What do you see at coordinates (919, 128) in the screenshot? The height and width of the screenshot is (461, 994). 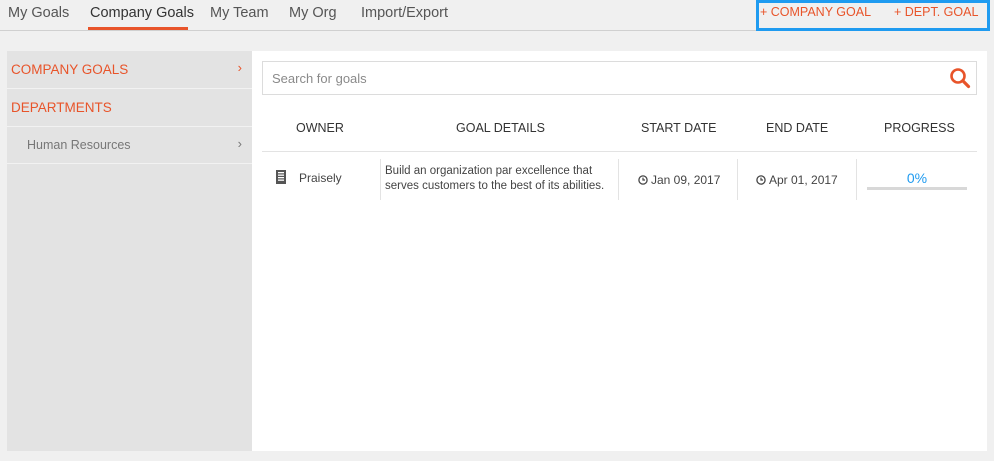 I see `column-header-progress: PROGRESS` at bounding box center [919, 128].